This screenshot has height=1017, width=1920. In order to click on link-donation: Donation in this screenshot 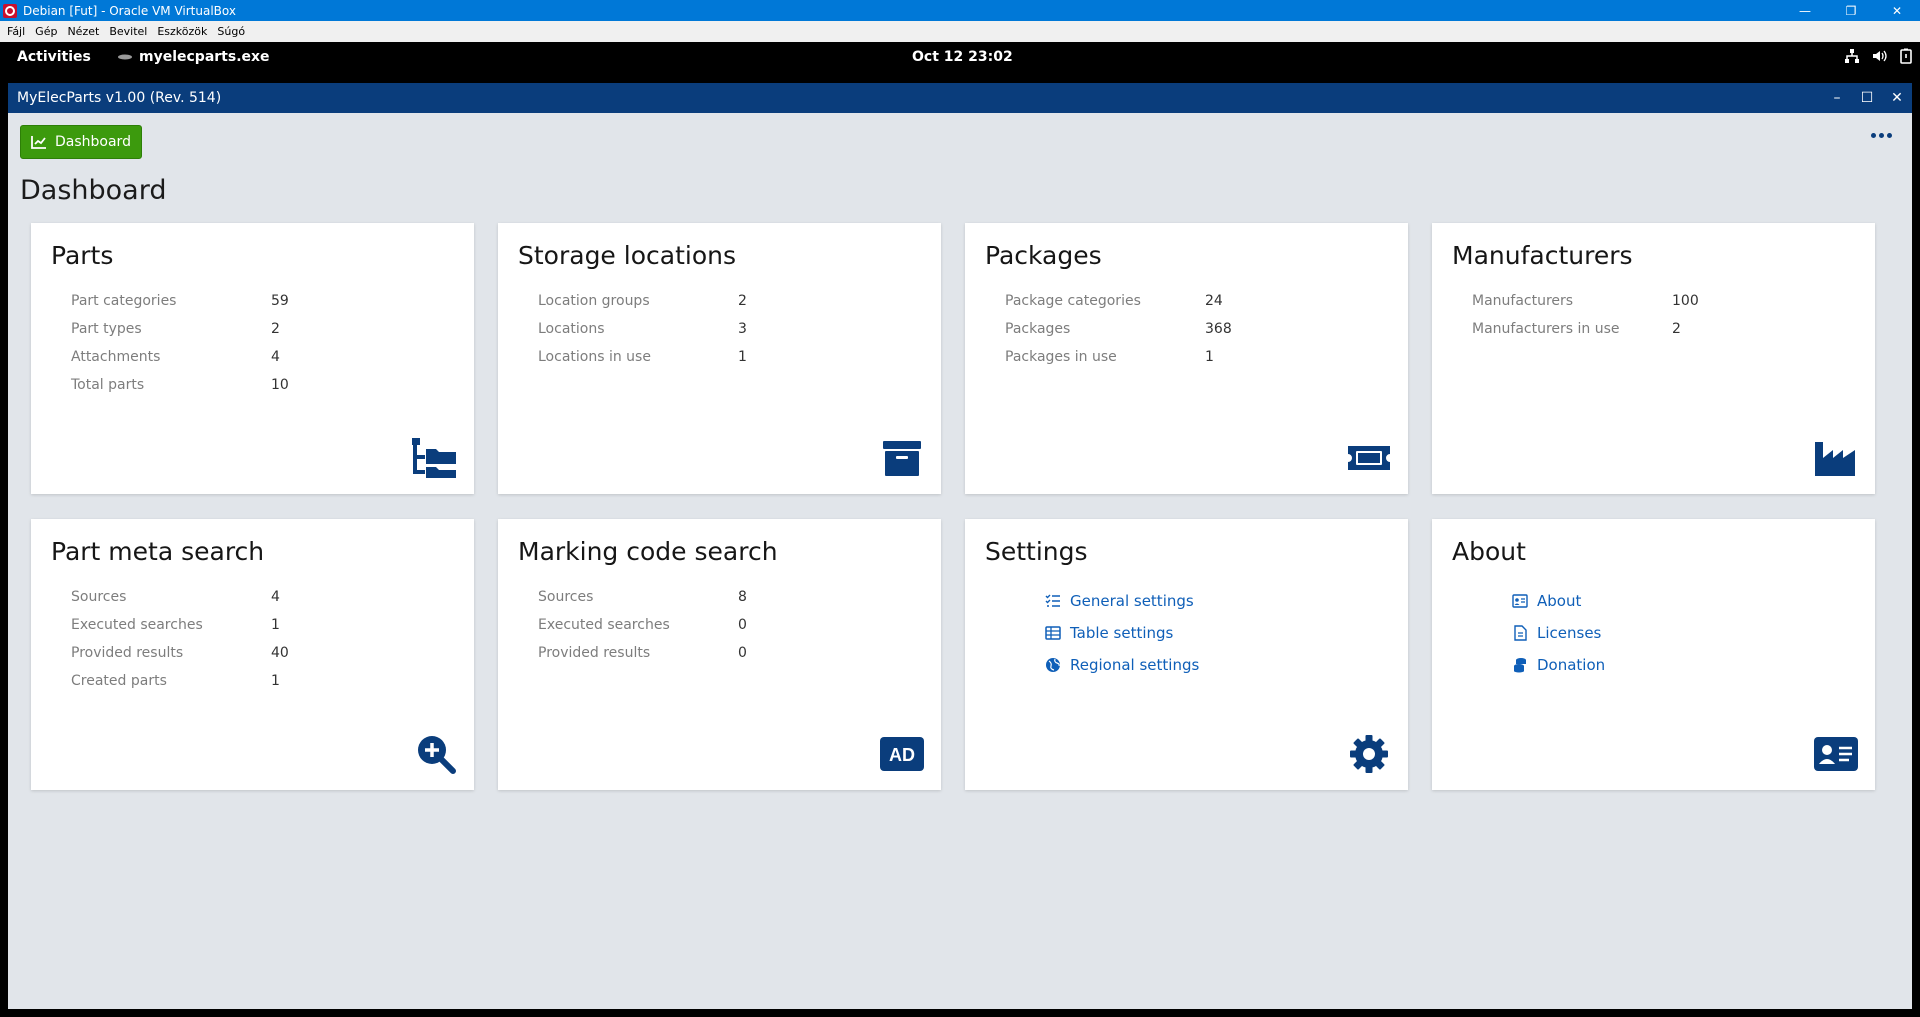, I will do `click(1558, 665)`.